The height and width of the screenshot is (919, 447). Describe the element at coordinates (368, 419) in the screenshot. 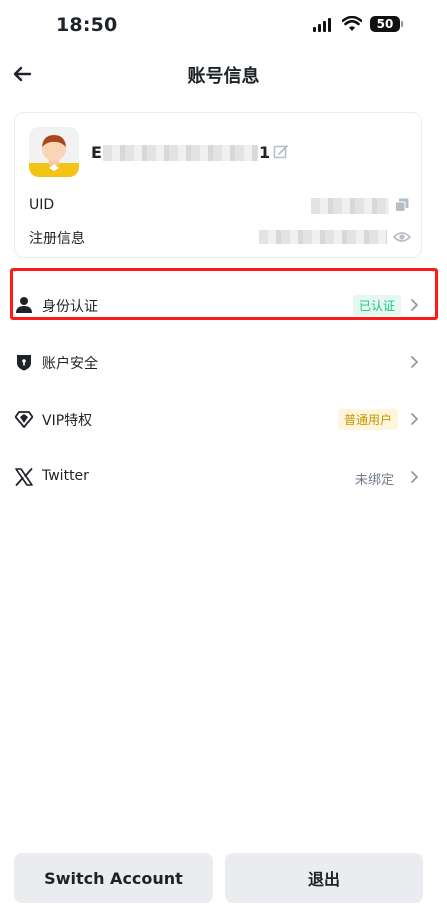

I see `status-badge-vip-level: 普通用户` at that location.